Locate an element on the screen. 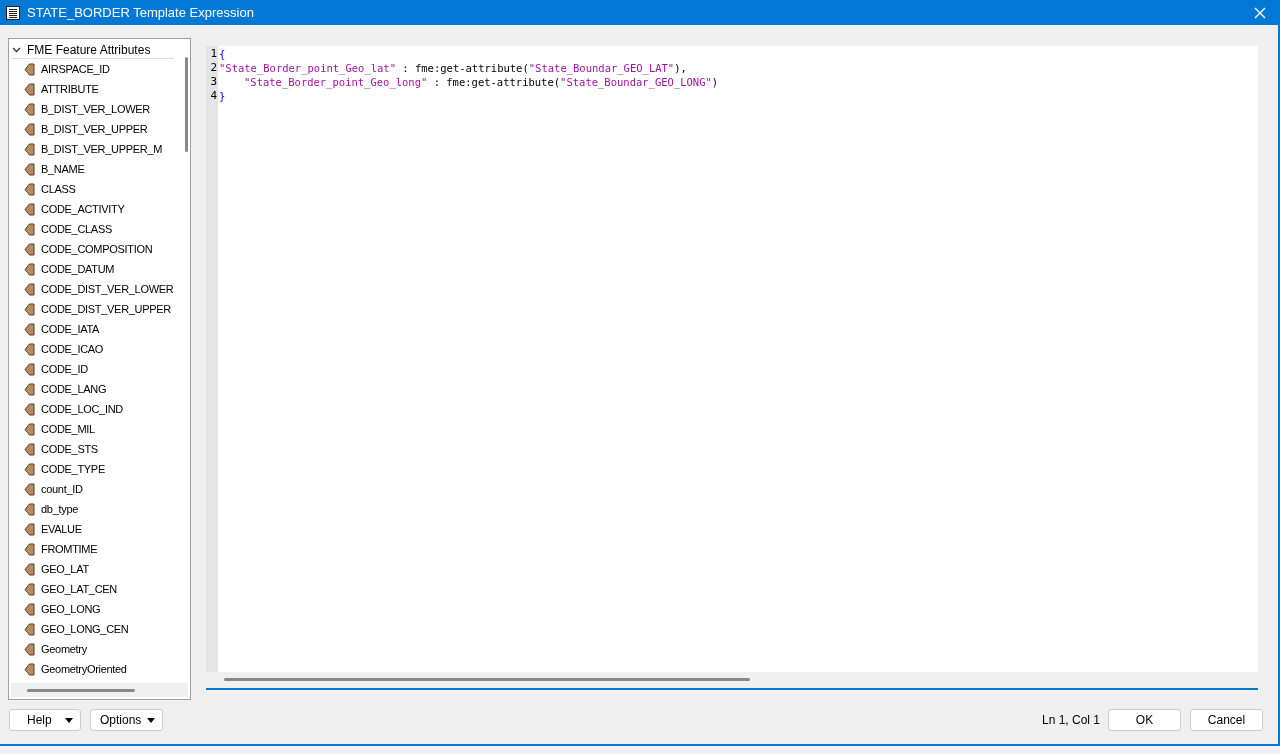 The height and width of the screenshot is (754, 1280). attribute-item: B_NAME is located at coordinates (63, 169).